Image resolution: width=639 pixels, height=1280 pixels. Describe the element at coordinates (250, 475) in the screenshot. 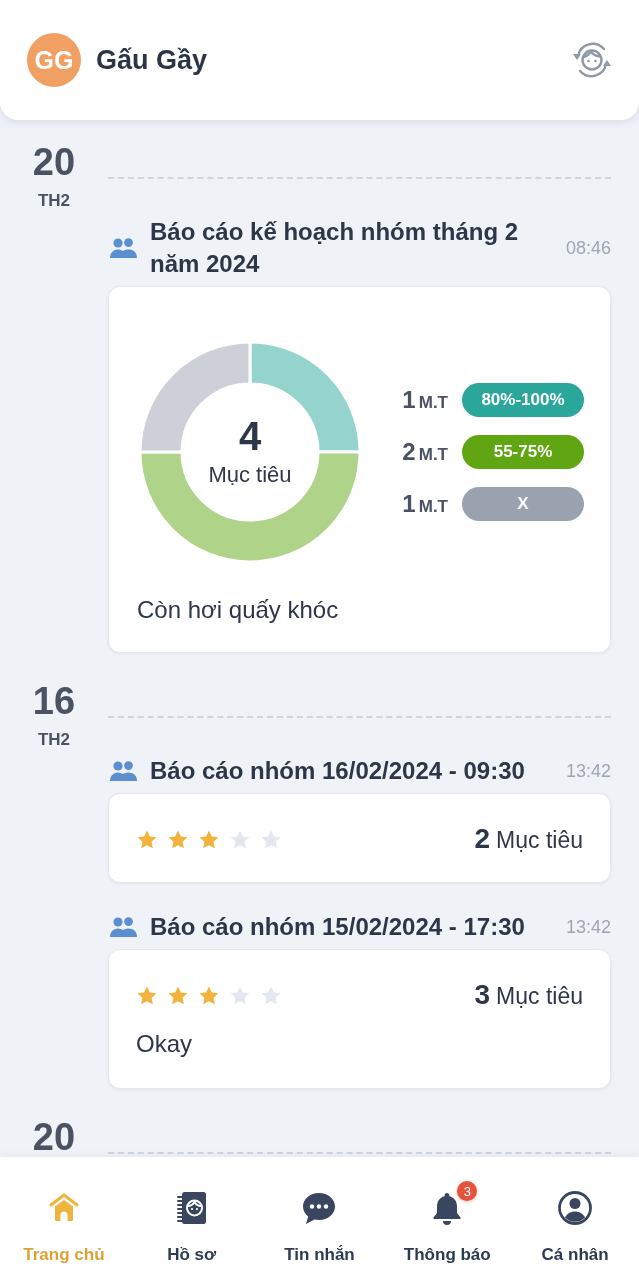

I see `total-label: Mục tiêu` at that location.